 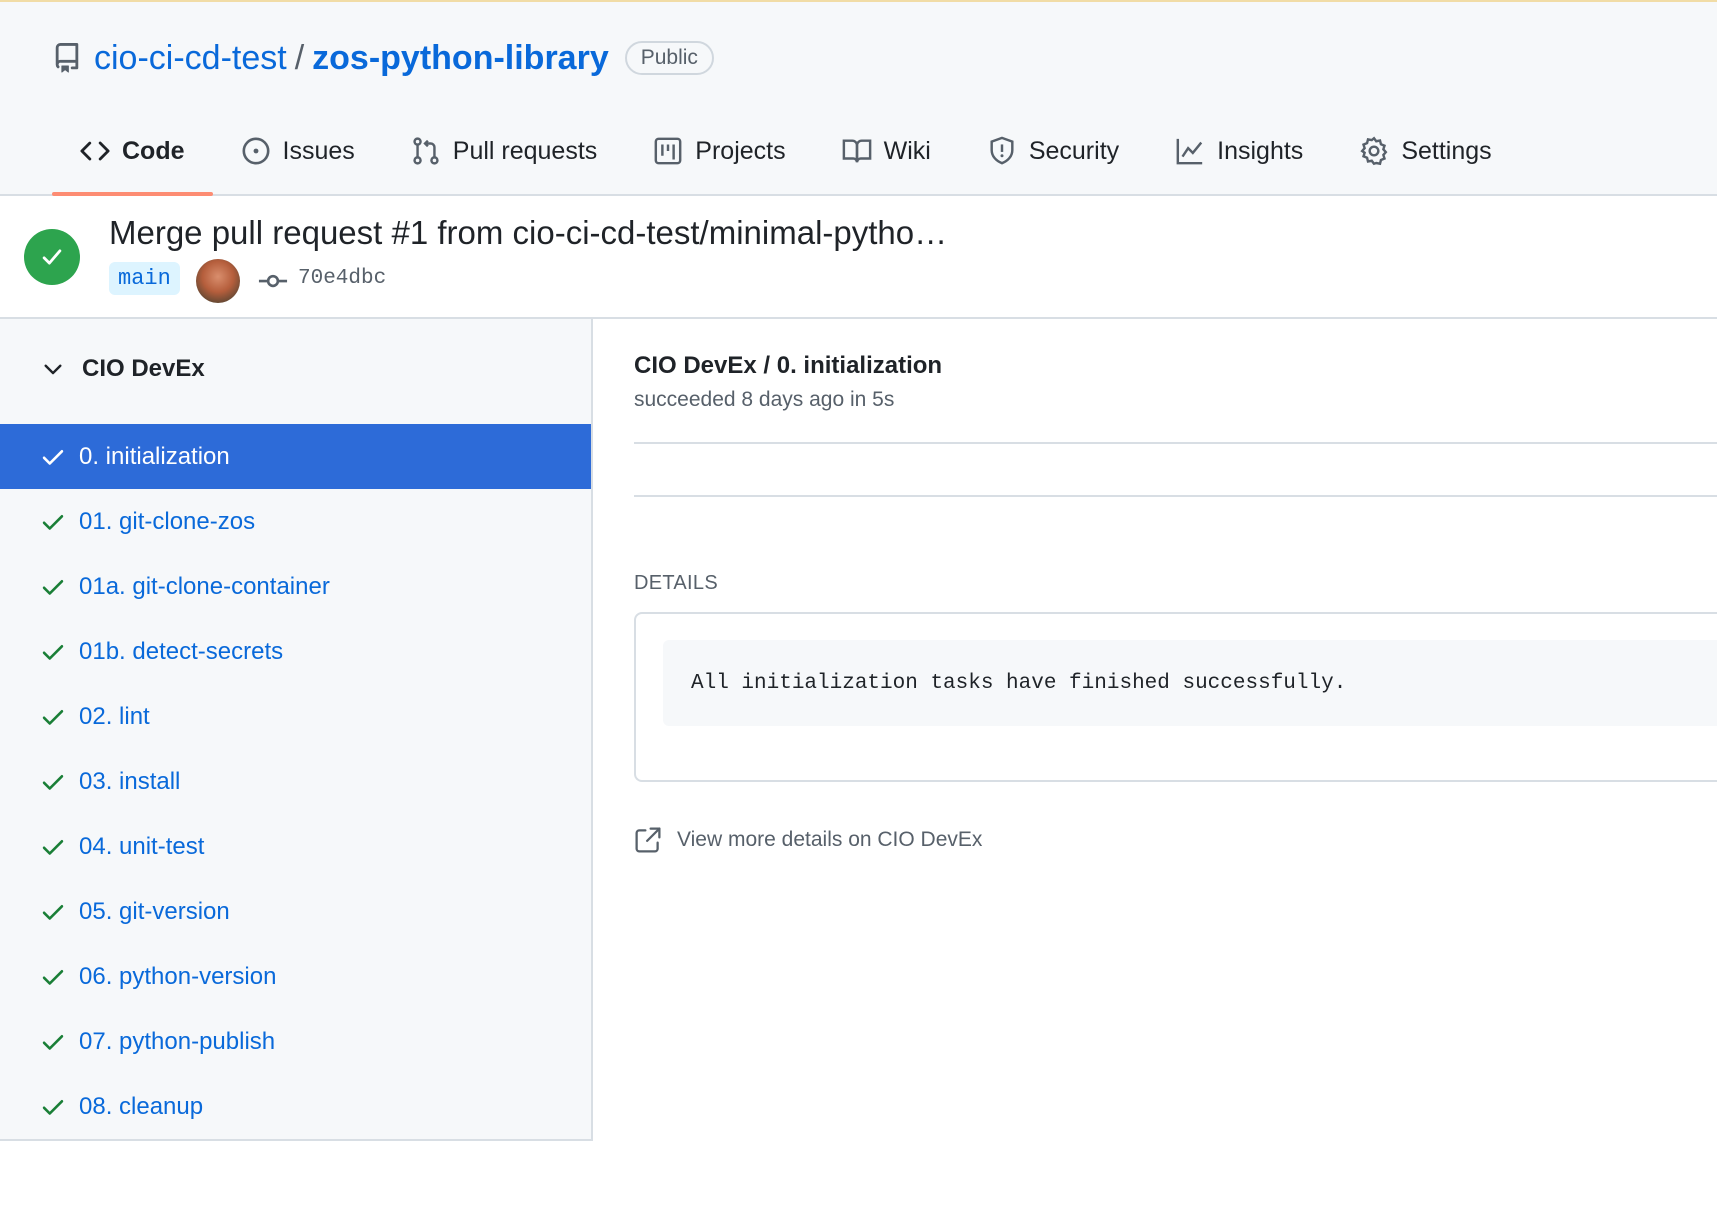 I want to click on tab-security: Security, so click(x=1053, y=151).